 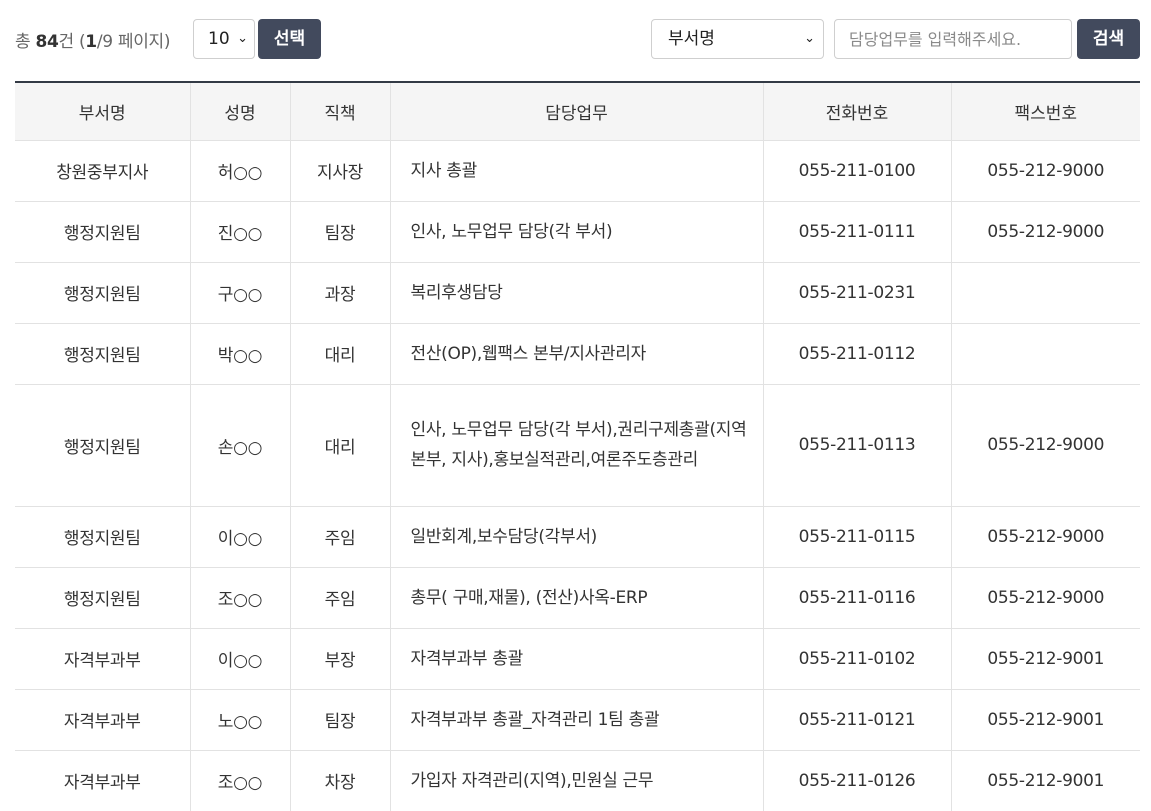 What do you see at coordinates (857, 780) in the screenshot?
I see `cell-phone: 055-211-0126` at bounding box center [857, 780].